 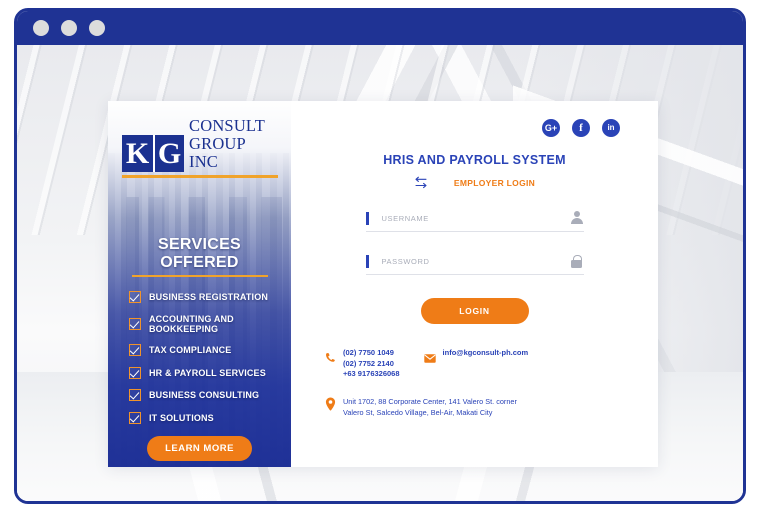 I want to click on social-links: G+ f in, so click(x=474, y=128).